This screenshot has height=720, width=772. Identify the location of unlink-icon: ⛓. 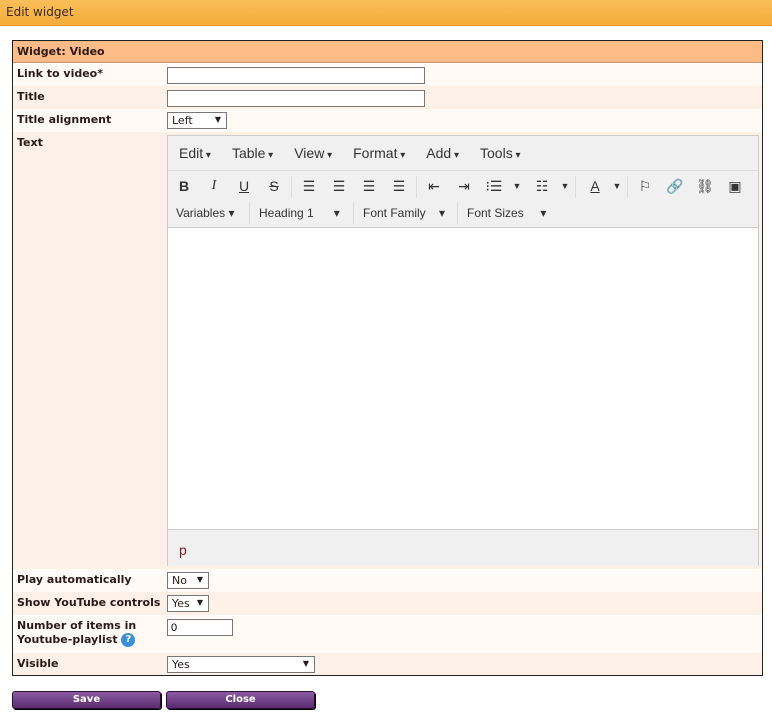
(705, 186).